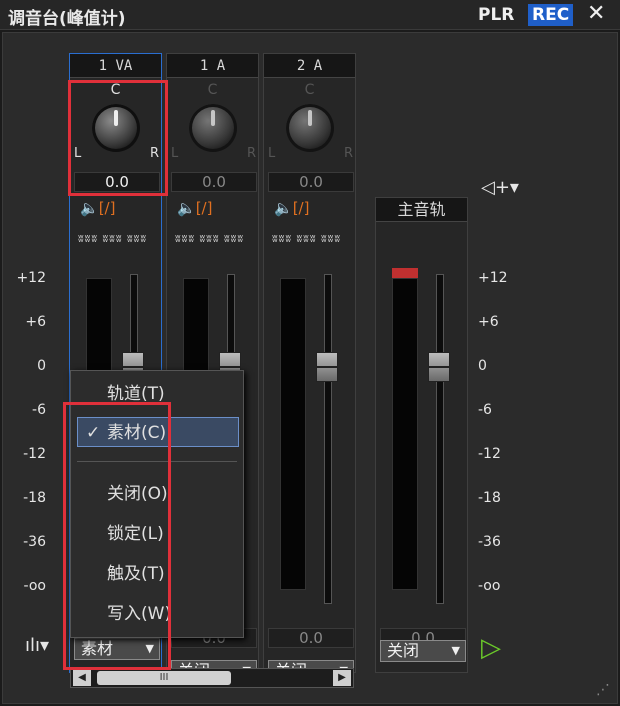 The width and height of the screenshot is (620, 706). What do you see at coordinates (596, 13) in the screenshot?
I see `close-icon: ✕` at bounding box center [596, 13].